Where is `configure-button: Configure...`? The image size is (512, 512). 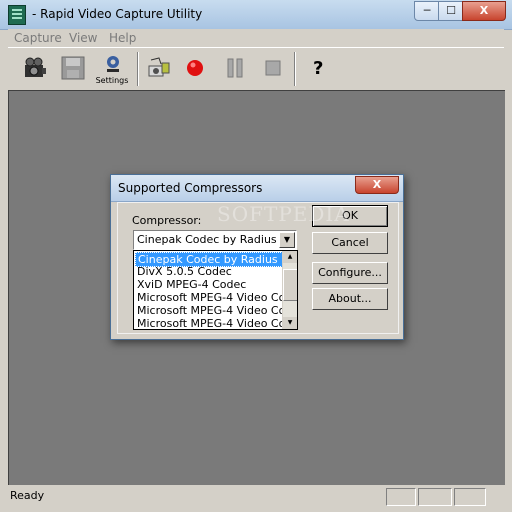
configure-button: Configure... is located at coordinates (350, 273).